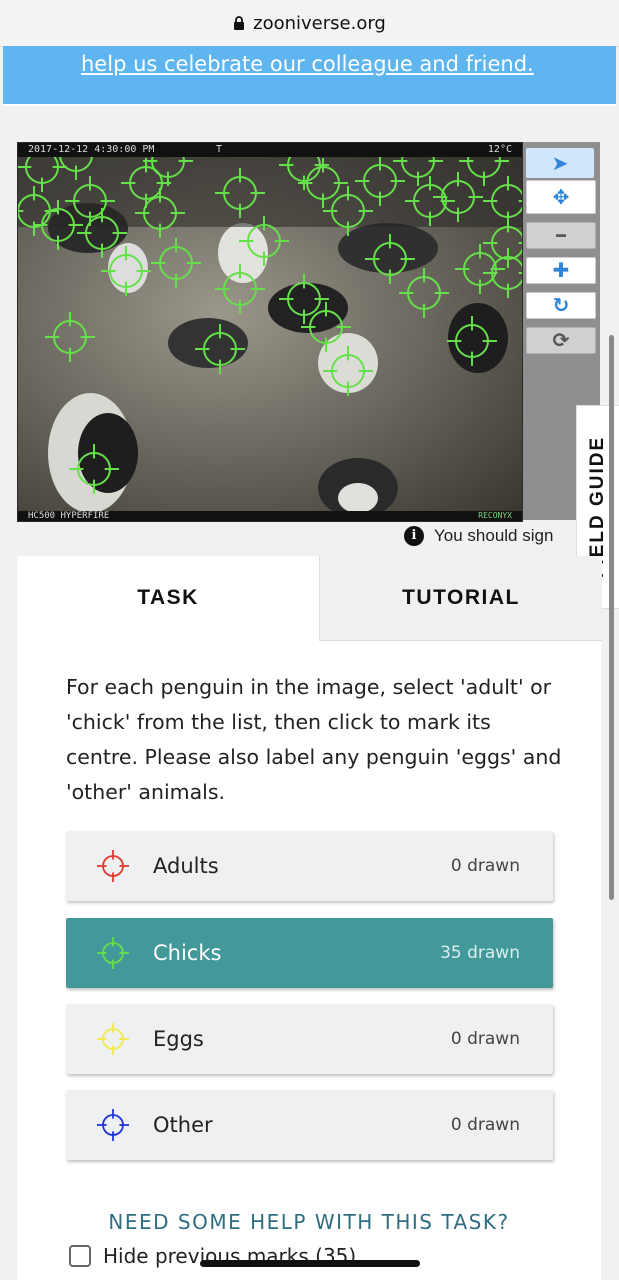 This screenshot has width=619, height=1280. Describe the element at coordinates (219, 149) in the screenshot. I see `camera-marker: T` at that location.